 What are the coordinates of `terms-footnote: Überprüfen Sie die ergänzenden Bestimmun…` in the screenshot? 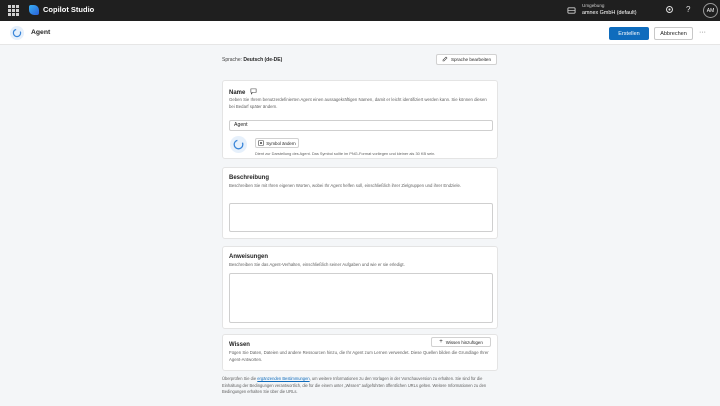 It's located at (360, 386).